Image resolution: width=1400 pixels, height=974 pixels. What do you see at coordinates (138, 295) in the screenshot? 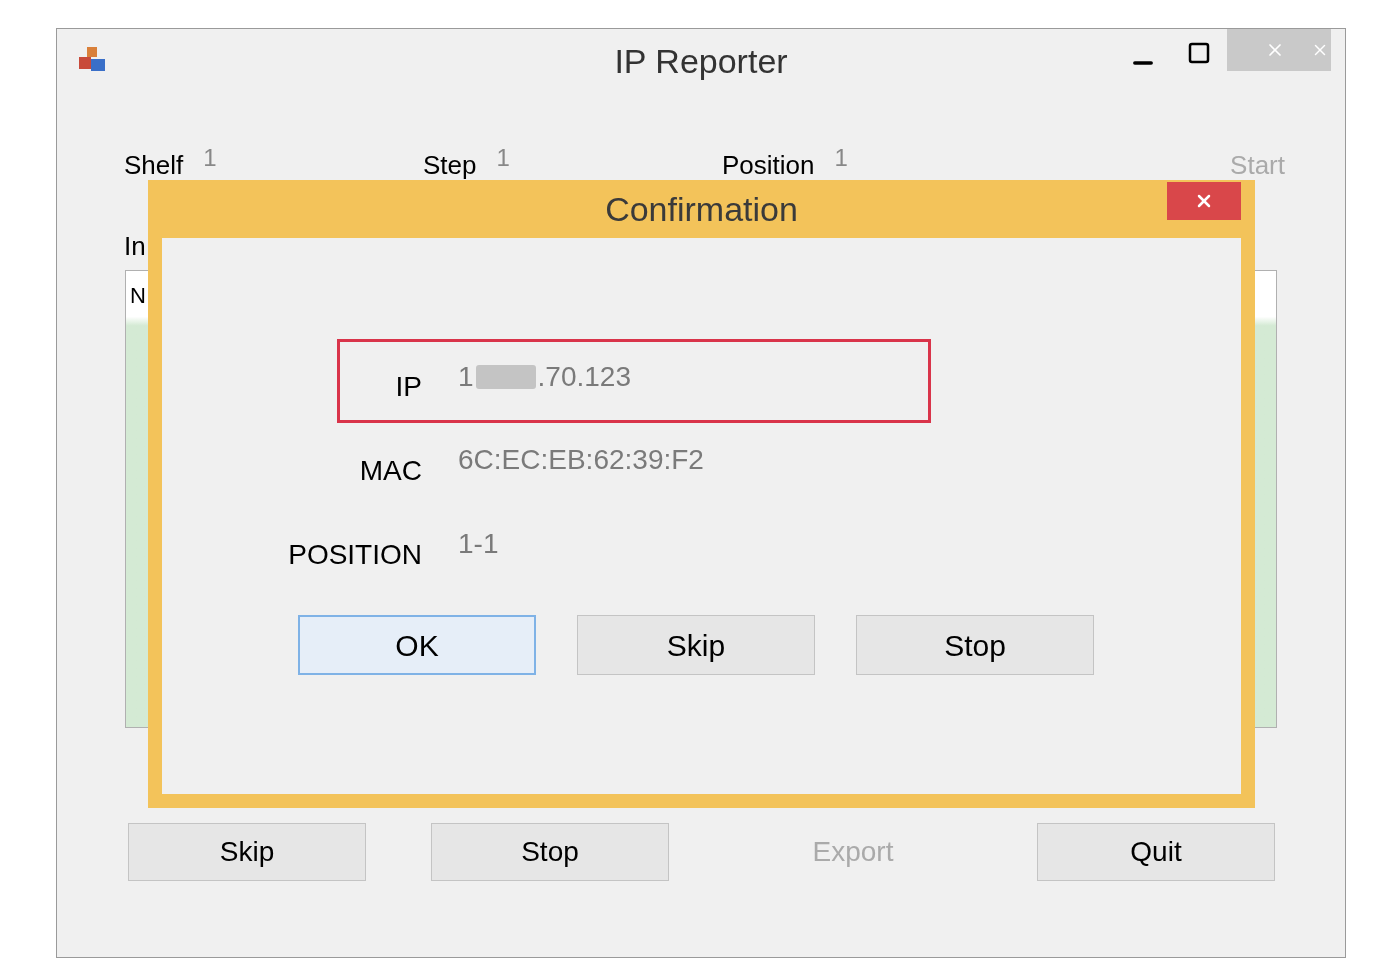
I see `list-text: N` at bounding box center [138, 295].